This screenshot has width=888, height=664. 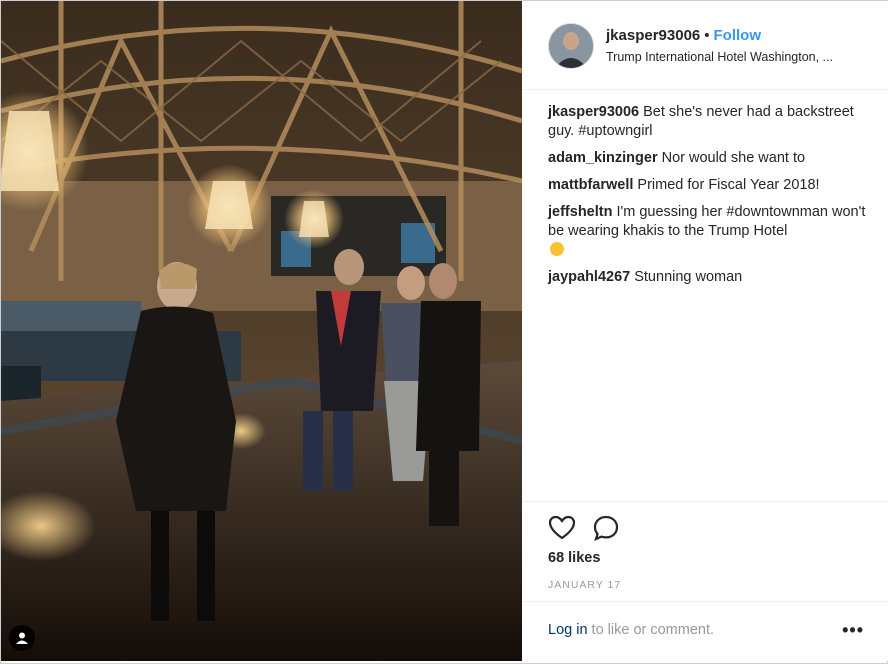 I want to click on comment-item: mattbfarwell Primed for Fiscal Year 2018!, so click(x=709, y=185).